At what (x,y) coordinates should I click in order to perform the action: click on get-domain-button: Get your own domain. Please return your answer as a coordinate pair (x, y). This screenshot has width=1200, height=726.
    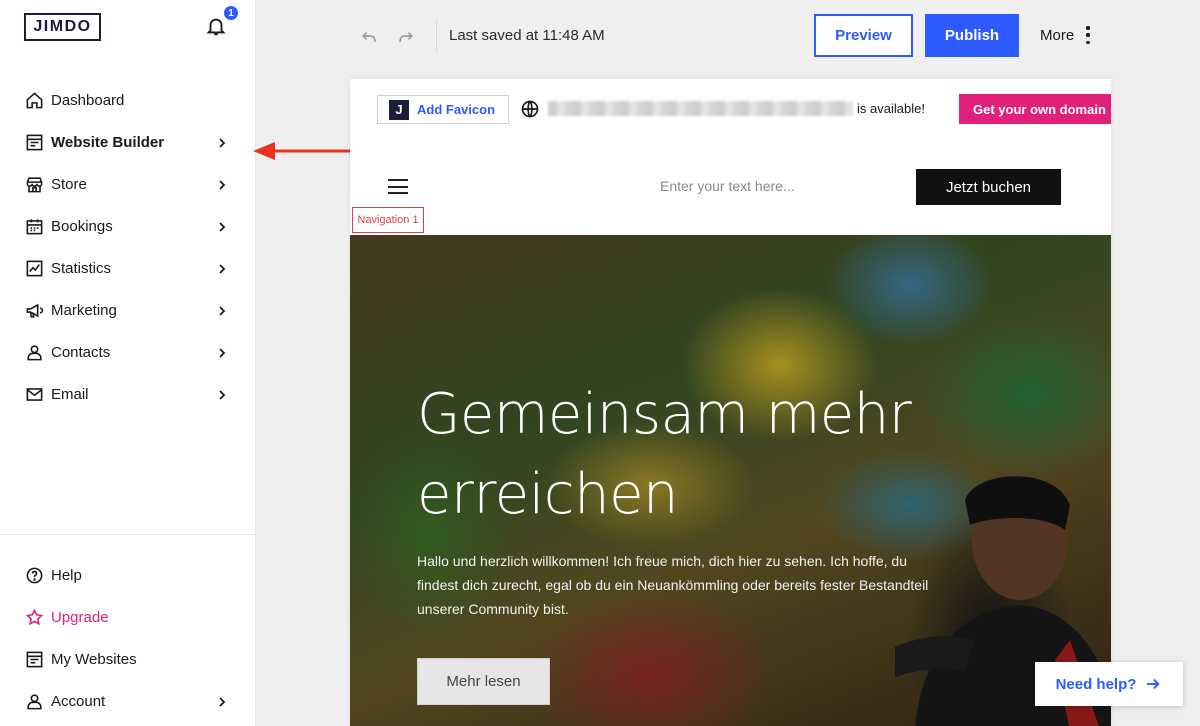
    Looking at the image, I should click on (1035, 109).